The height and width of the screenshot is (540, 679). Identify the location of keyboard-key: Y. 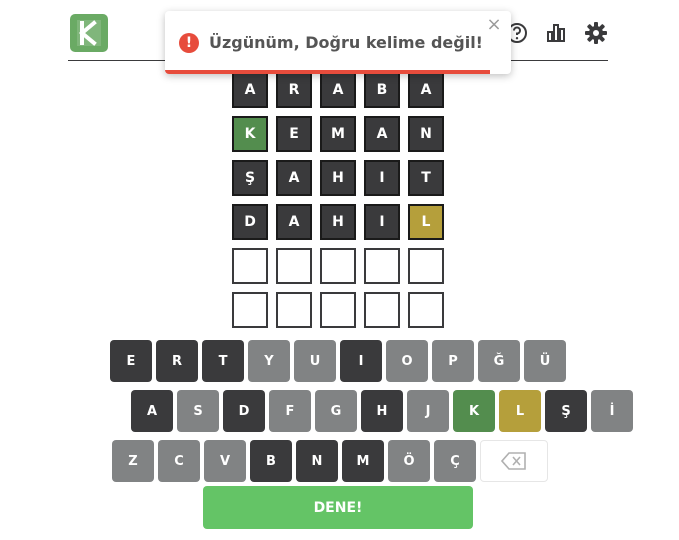
(269, 361).